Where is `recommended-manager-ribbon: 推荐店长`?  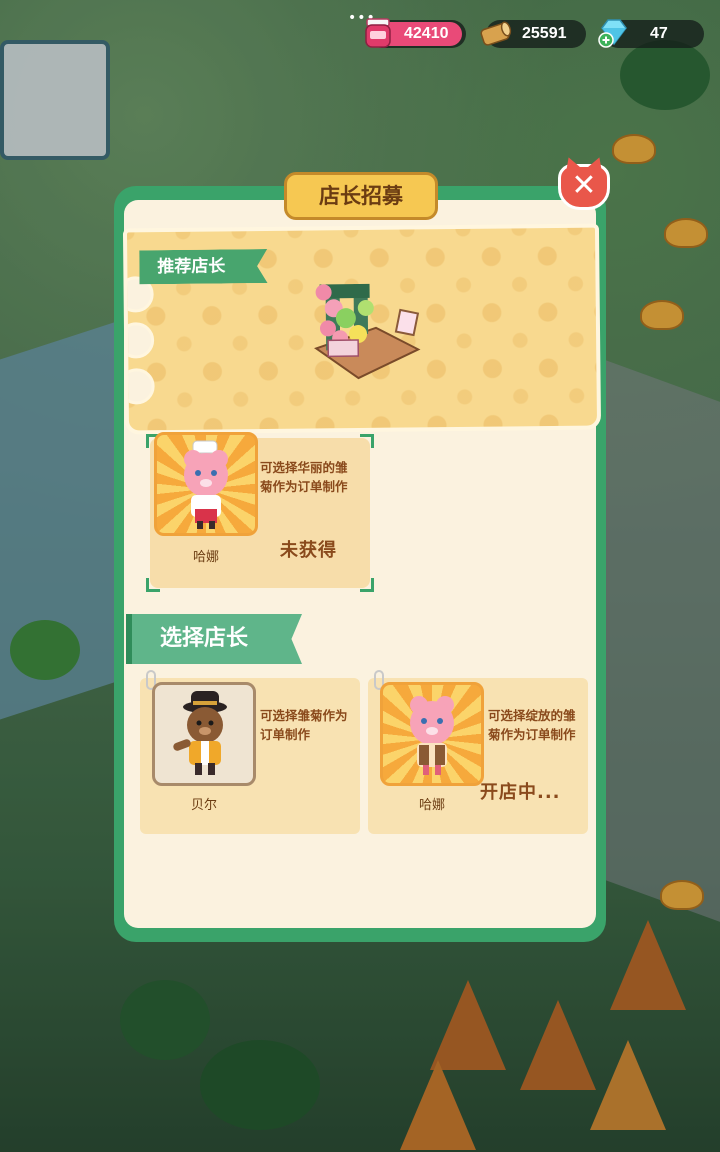
recommended-manager-ribbon: 推荐店长 is located at coordinates (203, 266).